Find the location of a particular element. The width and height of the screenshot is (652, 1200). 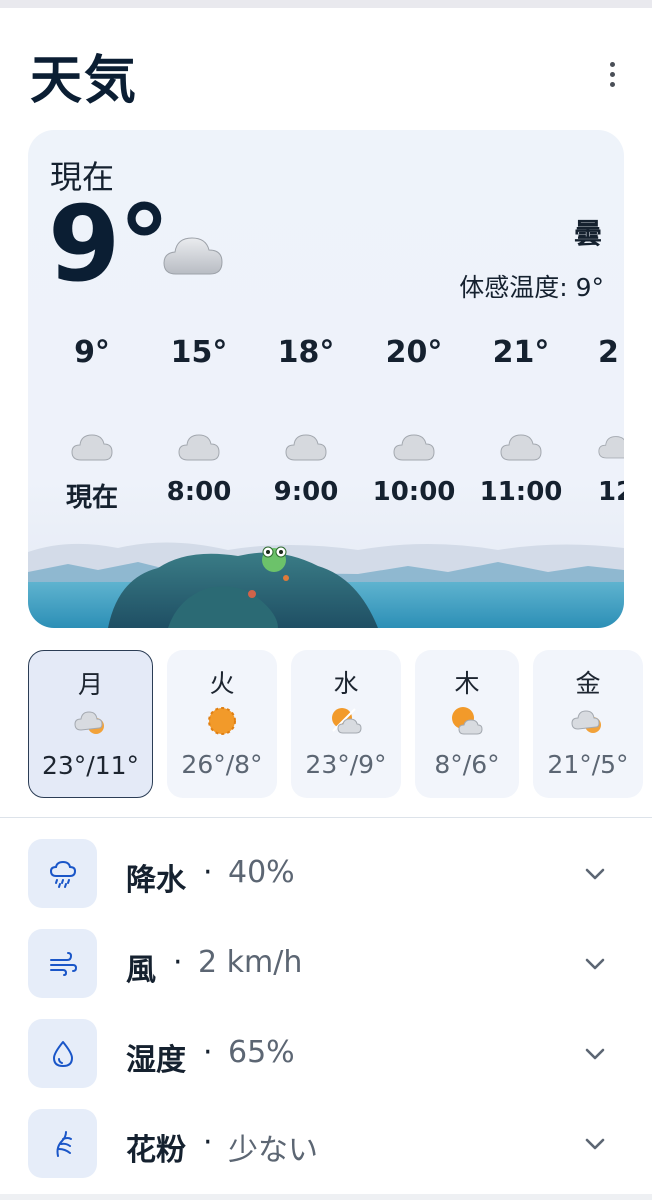

hourly-time: 現在 is located at coordinates (91, 498).